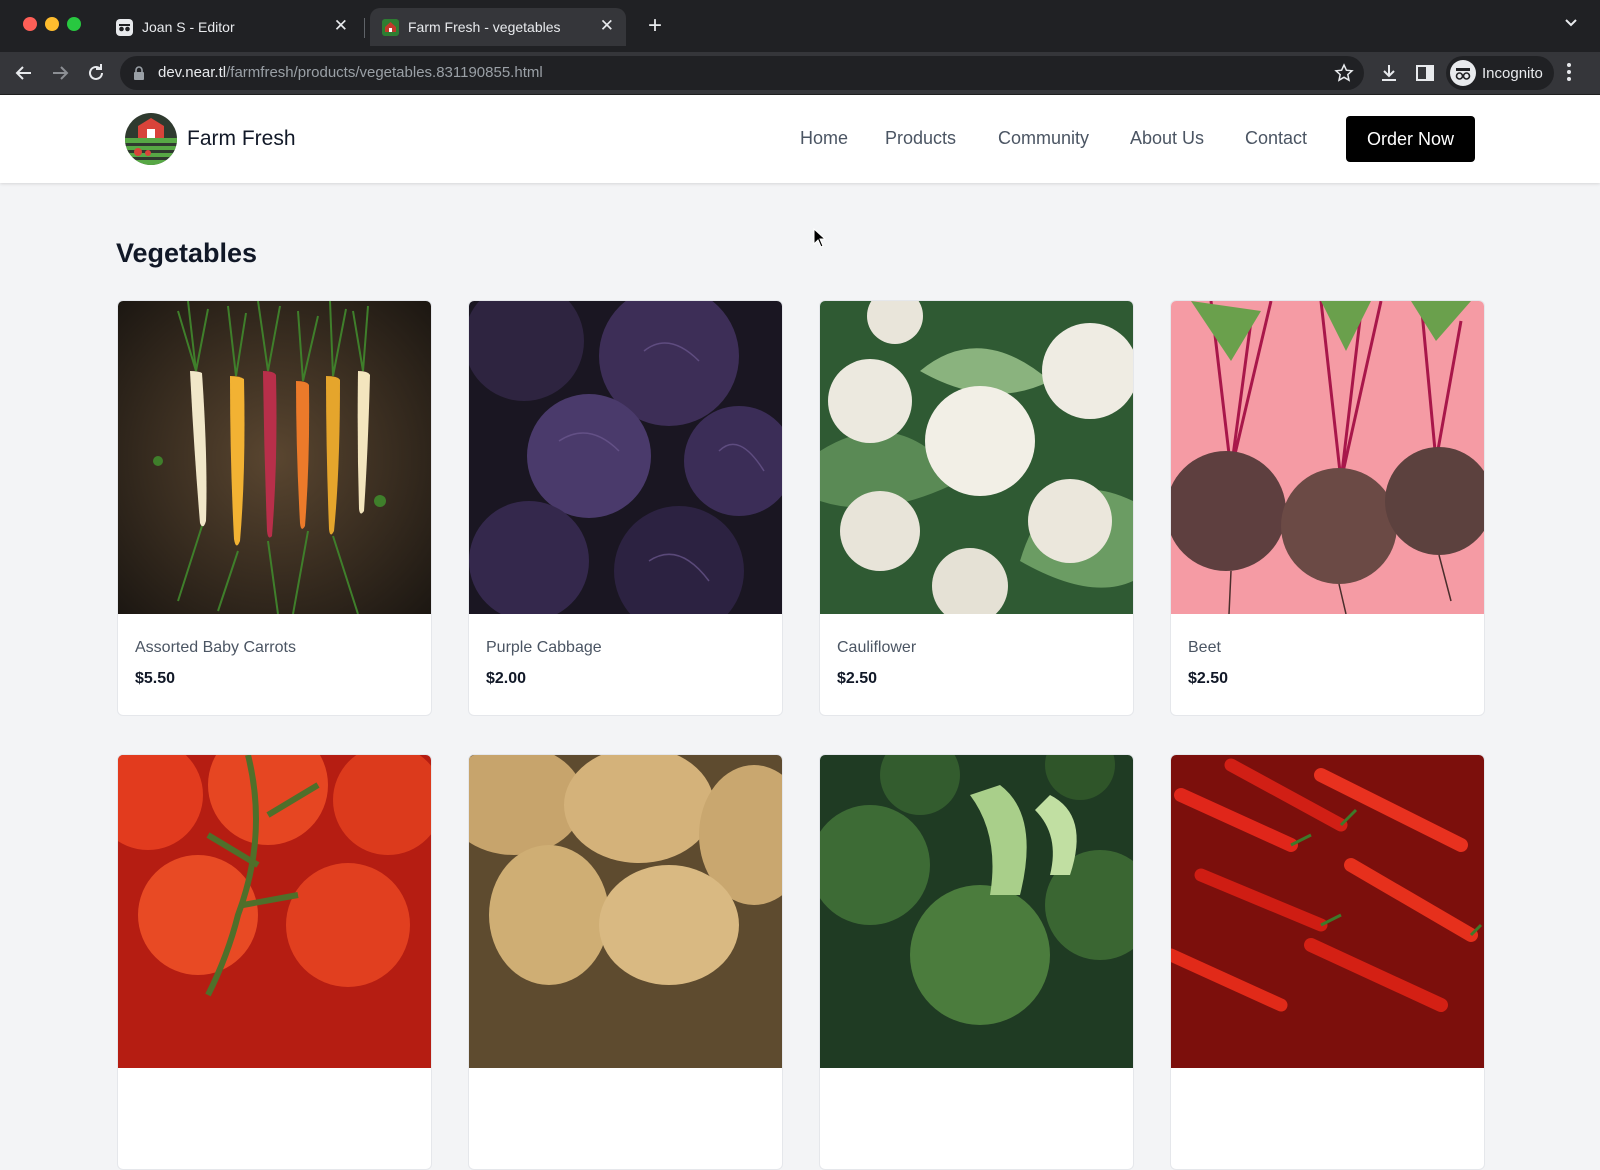  What do you see at coordinates (876, 648) in the screenshot?
I see `product-name: Cauliflower` at bounding box center [876, 648].